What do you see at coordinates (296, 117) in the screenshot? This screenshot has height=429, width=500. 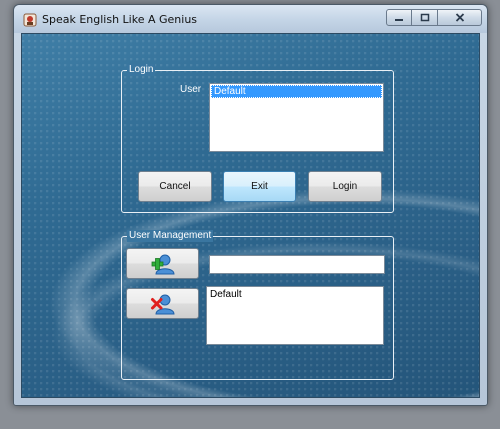 I see `user-listbox: Default` at bounding box center [296, 117].